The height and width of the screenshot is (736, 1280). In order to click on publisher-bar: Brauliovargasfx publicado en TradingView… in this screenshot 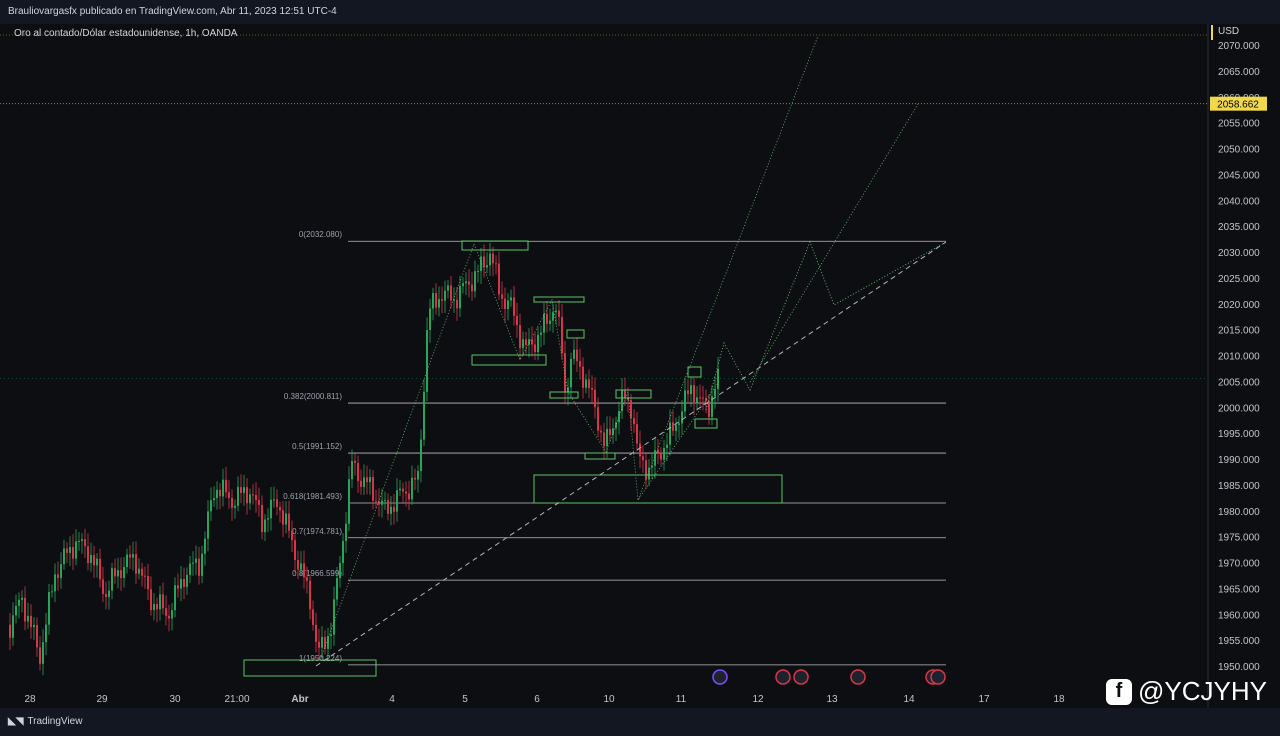, I will do `click(640, 12)`.